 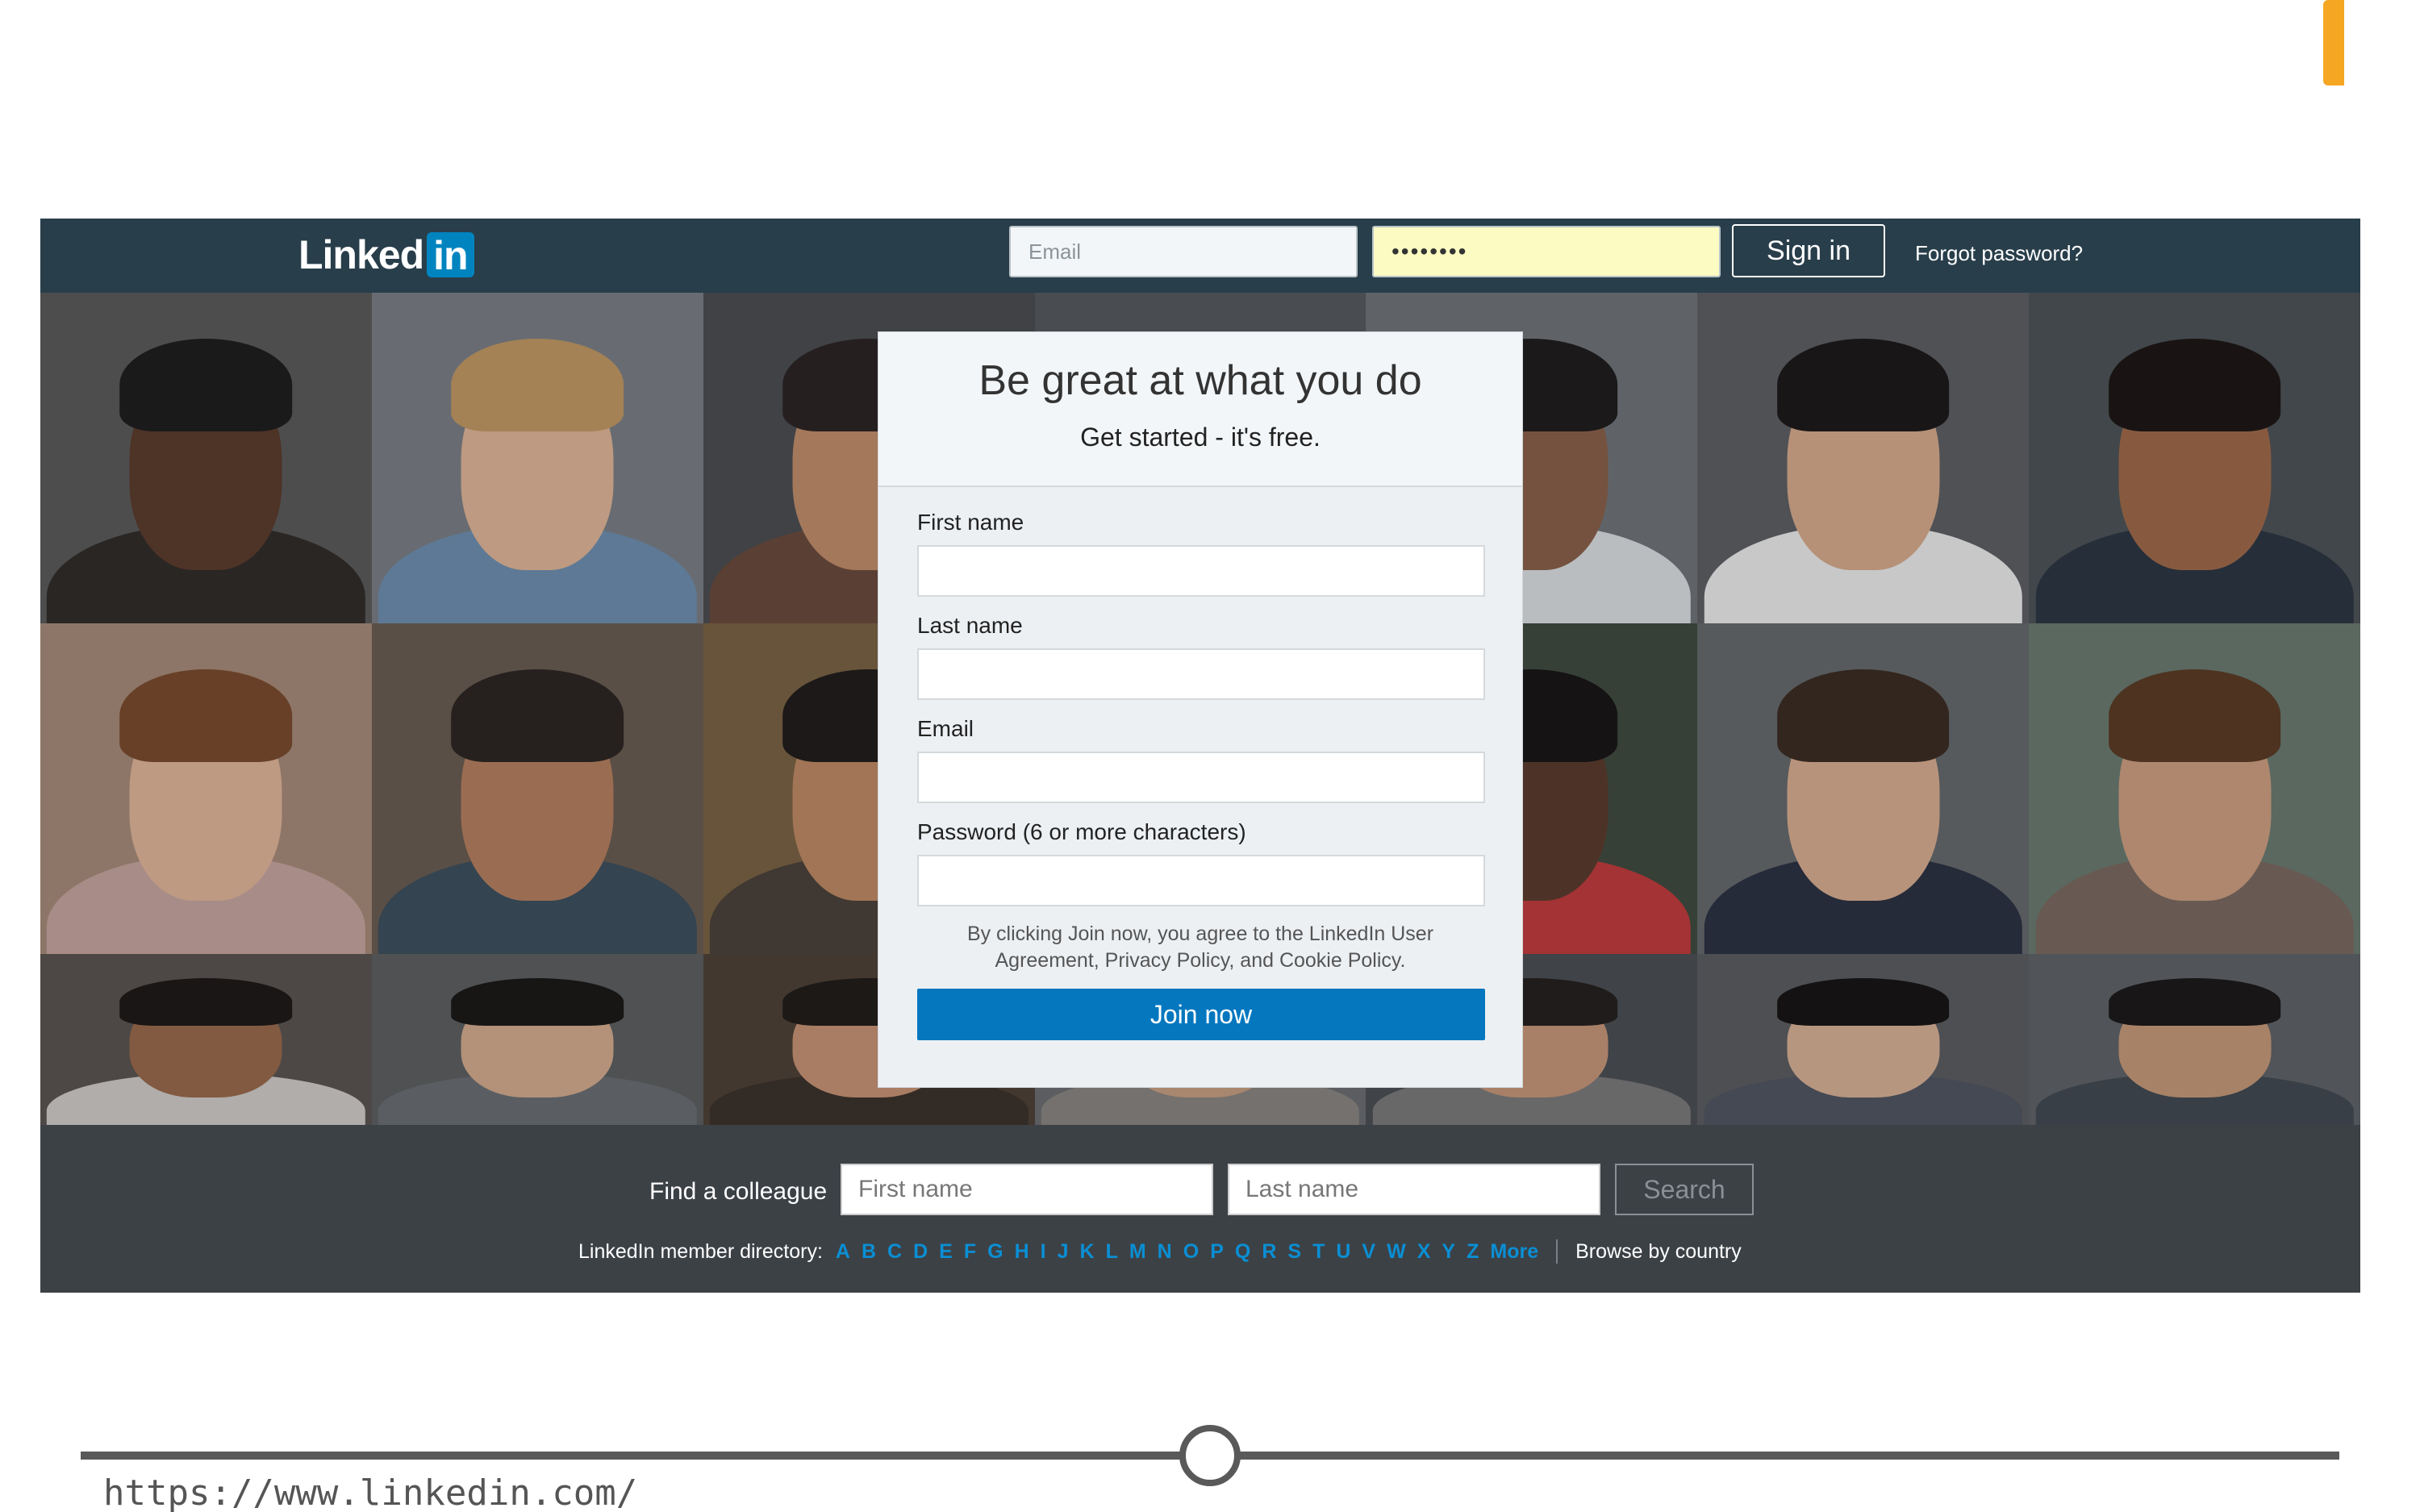 I want to click on directory-letter-link: B, so click(x=869, y=1252).